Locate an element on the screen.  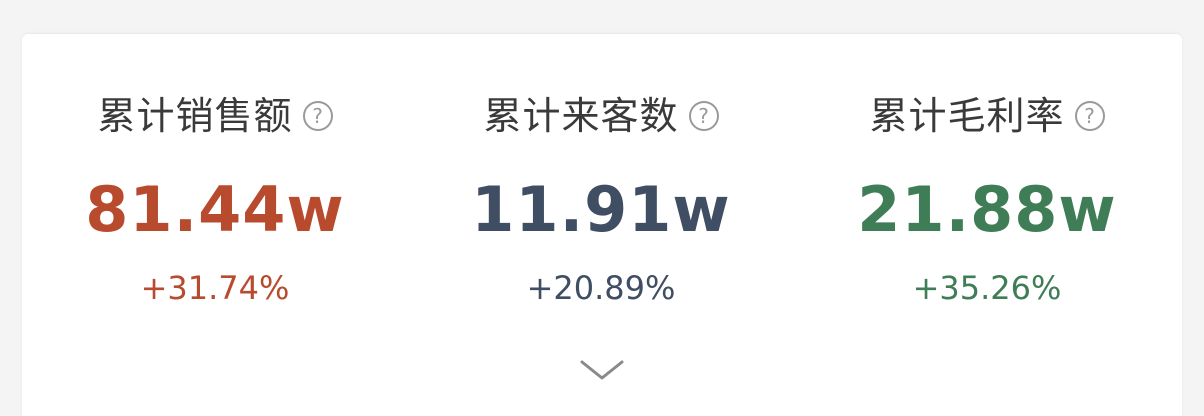
metric-label-row: 累计来客数 ? is located at coordinates (601, 116).